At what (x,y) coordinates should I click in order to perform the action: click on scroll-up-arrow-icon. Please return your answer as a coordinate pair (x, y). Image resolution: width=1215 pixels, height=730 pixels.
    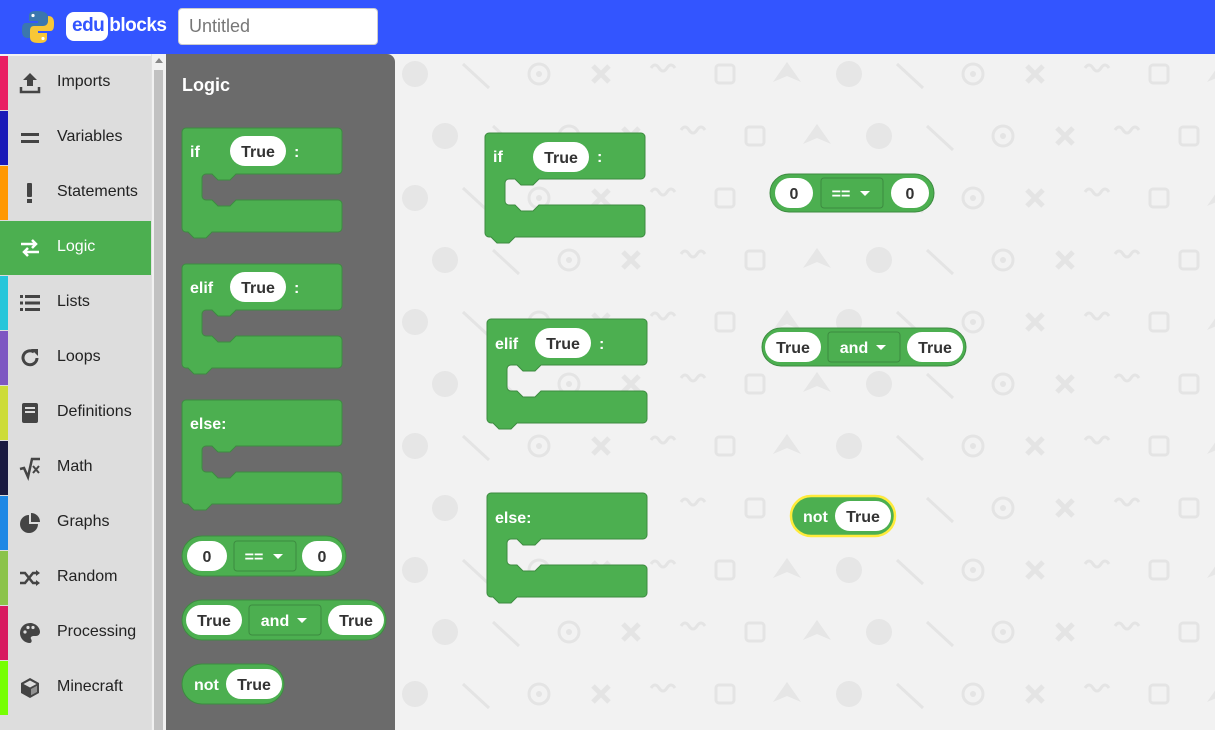
    Looking at the image, I should click on (159, 60).